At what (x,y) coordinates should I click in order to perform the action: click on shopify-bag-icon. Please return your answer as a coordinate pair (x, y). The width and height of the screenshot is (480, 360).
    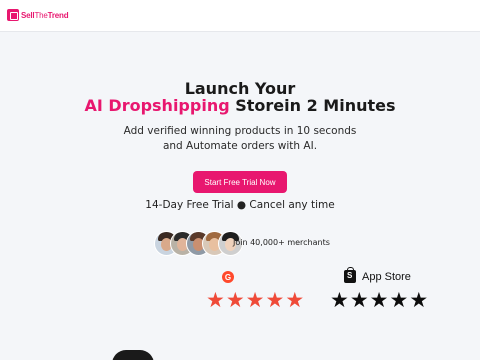
    Looking at the image, I should click on (350, 275).